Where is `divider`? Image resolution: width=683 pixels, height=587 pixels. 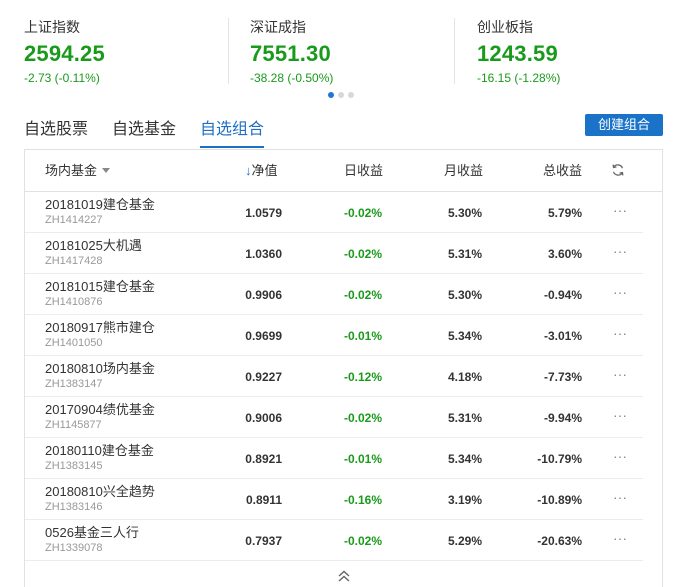 divider is located at coordinates (454, 51).